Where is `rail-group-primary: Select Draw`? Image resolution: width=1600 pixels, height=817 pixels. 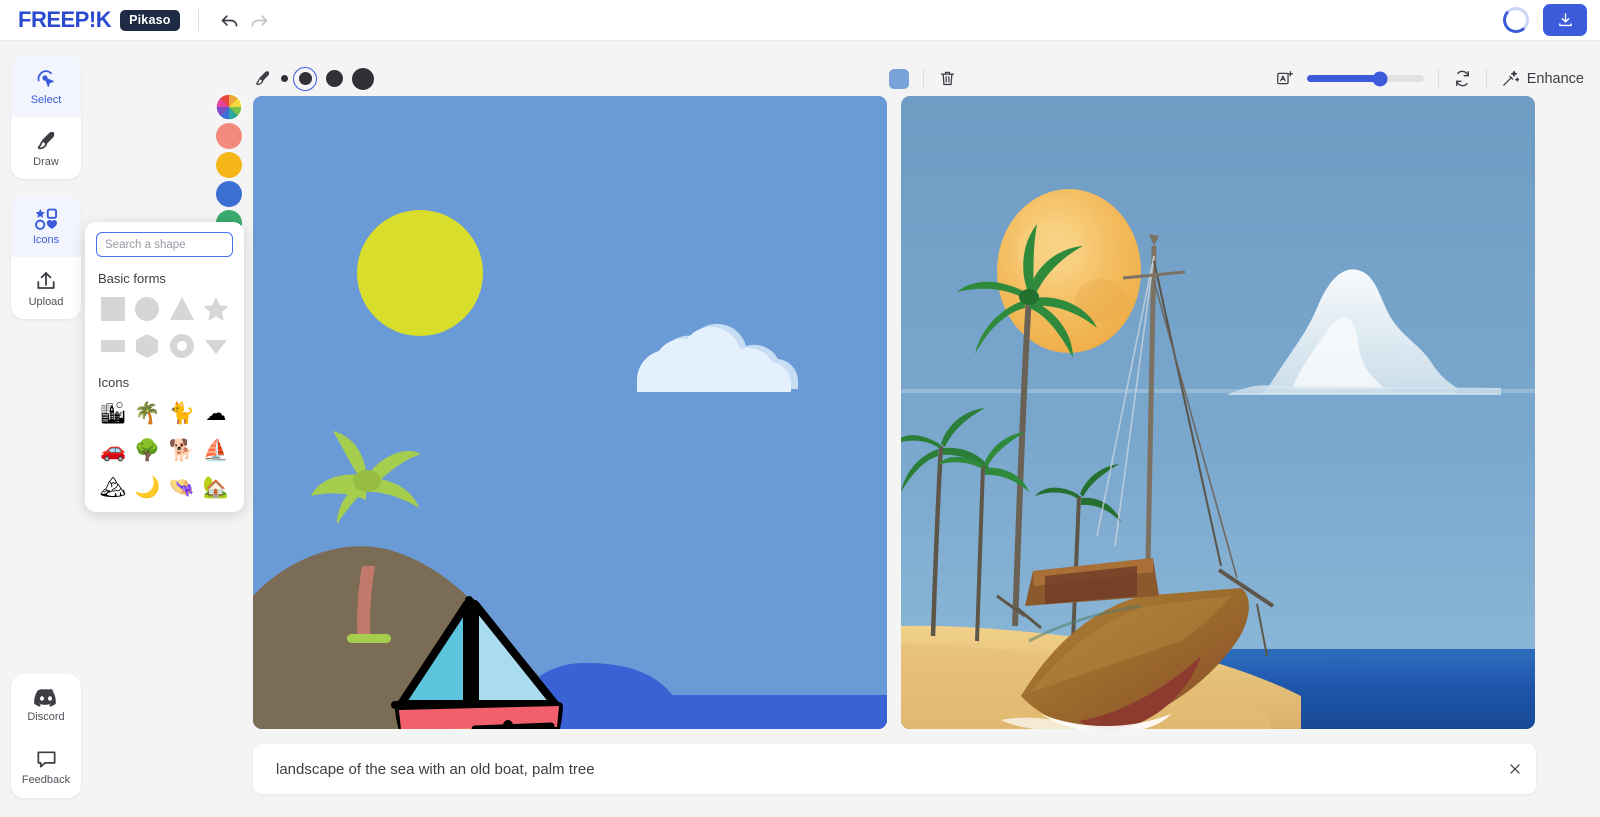 rail-group-primary: Select Draw is located at coordinates (46, 117).